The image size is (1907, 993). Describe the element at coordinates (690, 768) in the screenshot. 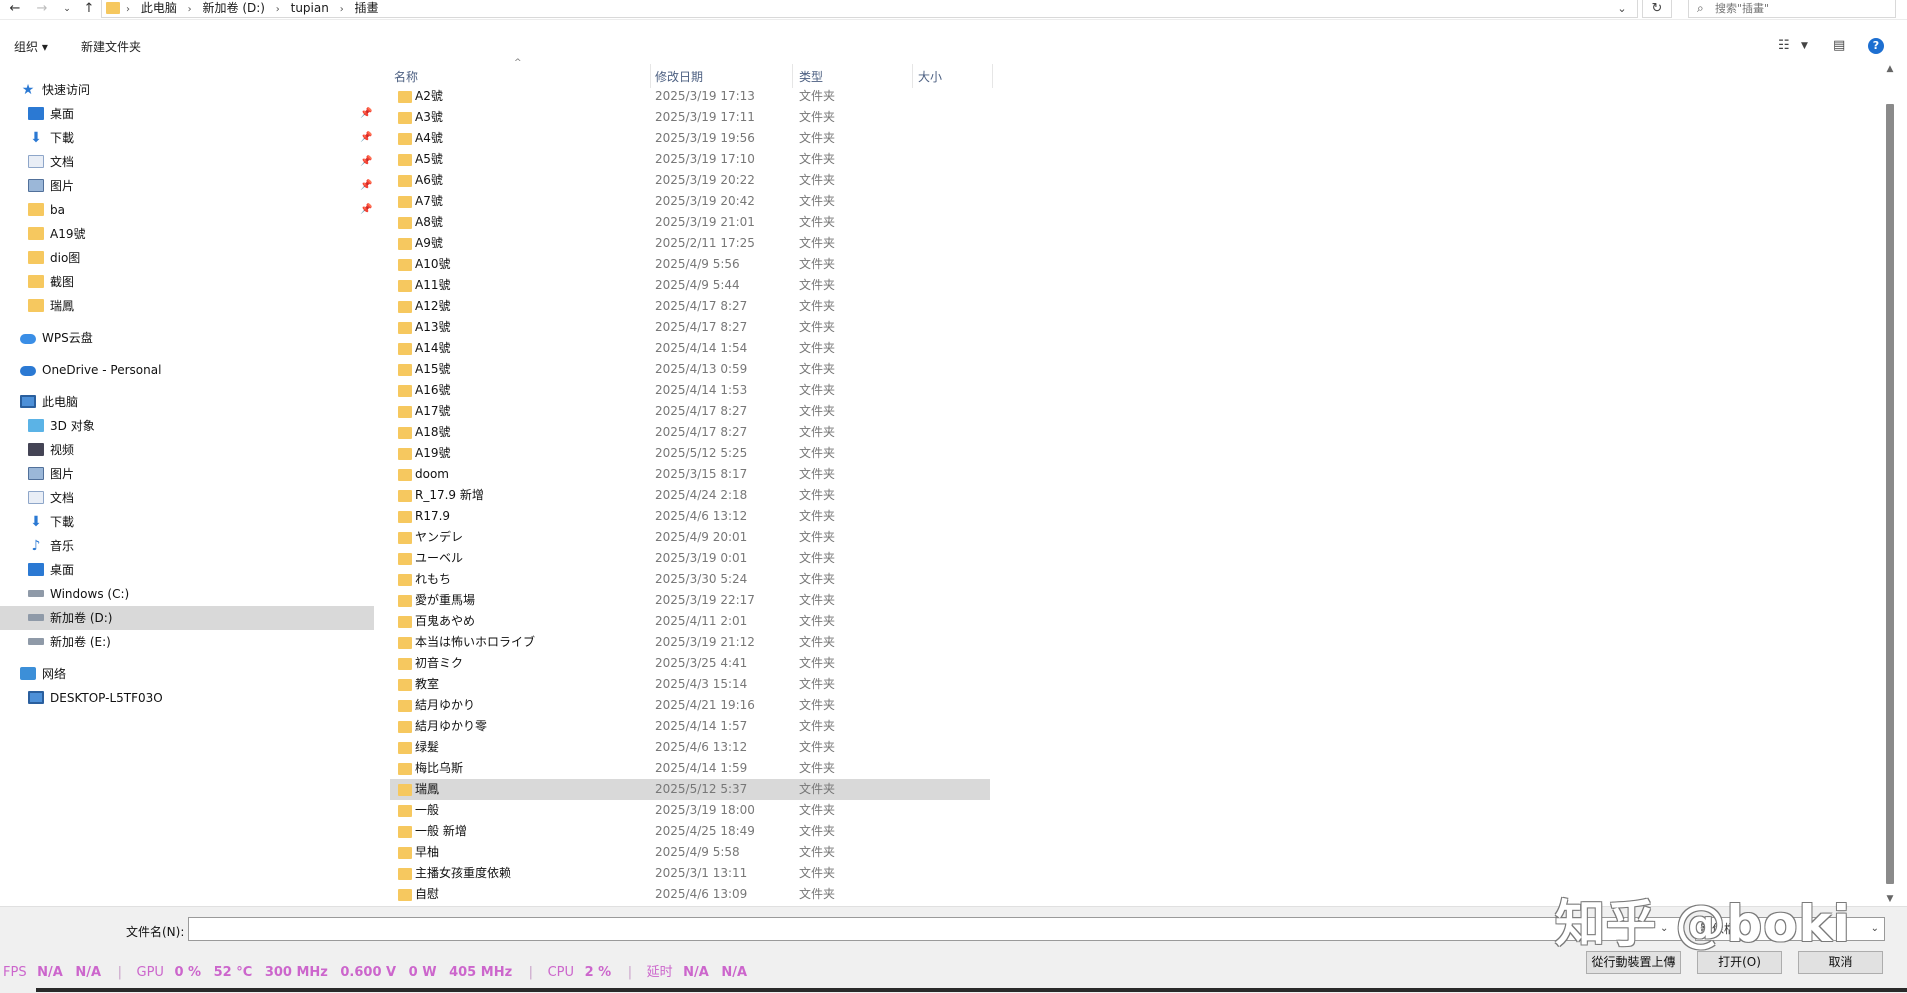

I see `file-row: 梅比乌斯 2025/4/14 1:59 文件夹` at that location.